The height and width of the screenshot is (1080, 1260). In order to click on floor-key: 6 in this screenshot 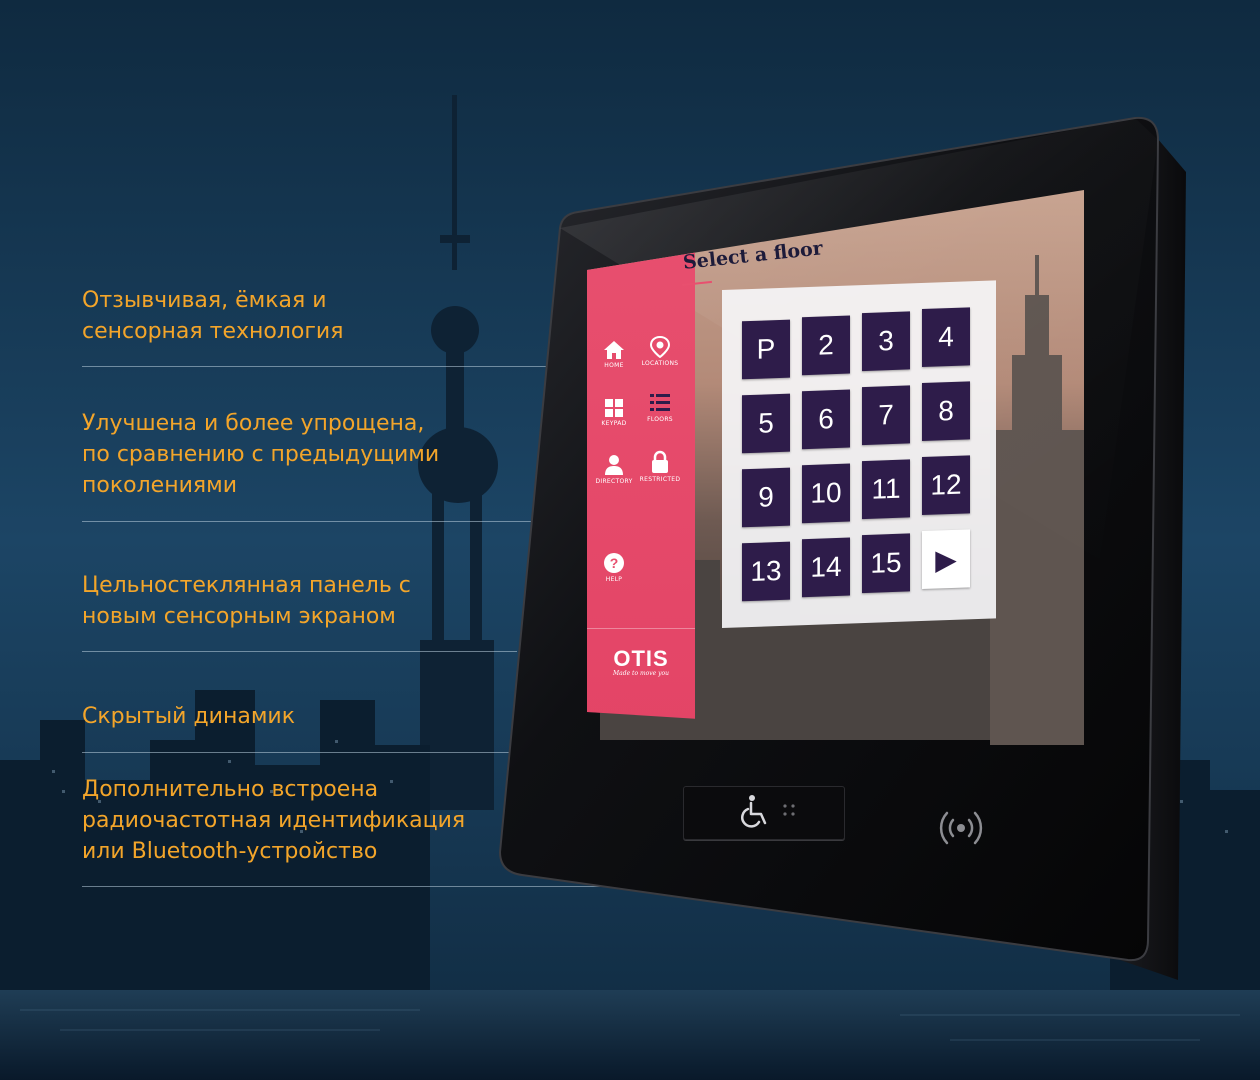, I will do `click(826, 419)`.